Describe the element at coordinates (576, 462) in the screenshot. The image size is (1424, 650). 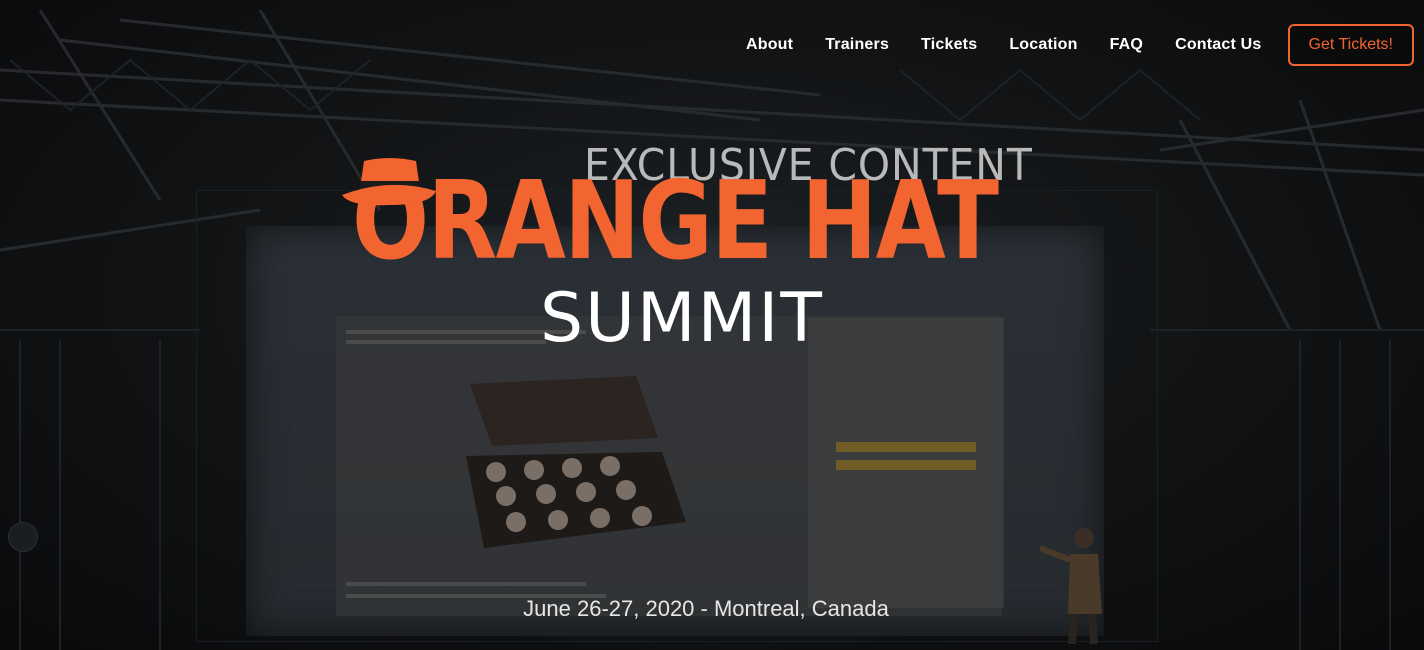
I see `chocolate-box-image` at that location.